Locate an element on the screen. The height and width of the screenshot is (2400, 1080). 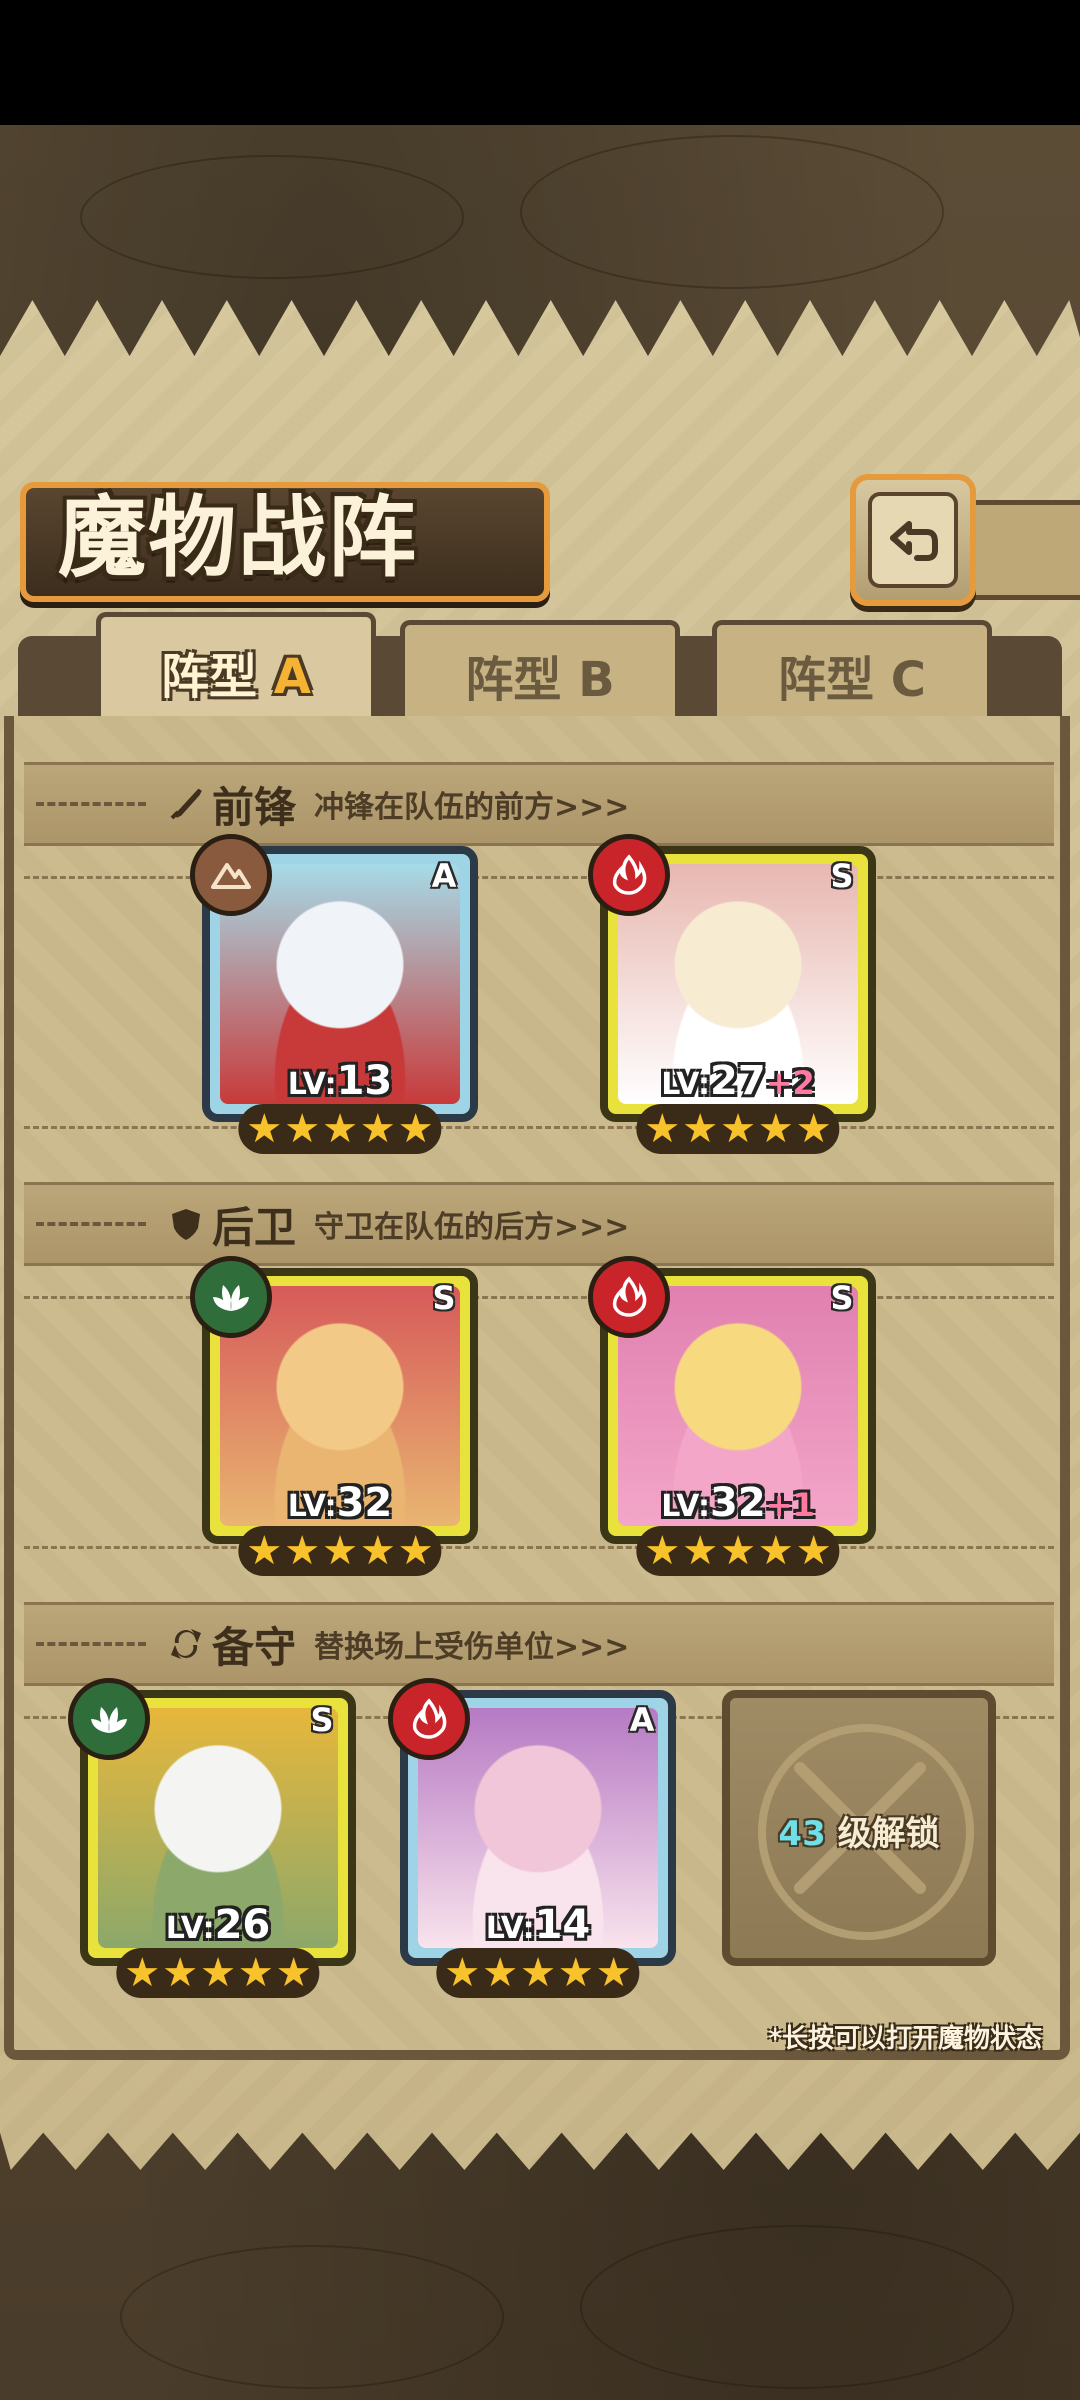
level-label: LV:14 is located at coordinates (538, 1925).